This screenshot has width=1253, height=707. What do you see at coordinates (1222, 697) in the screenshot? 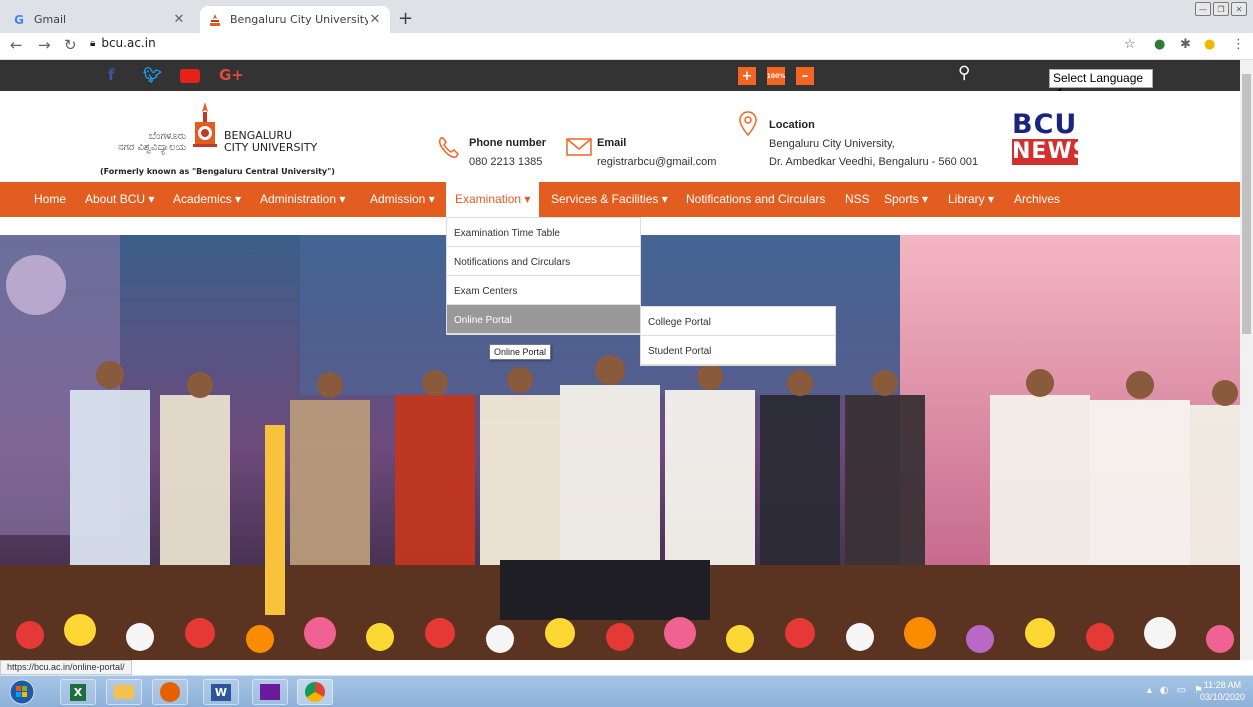
I see `clock-date: 03/10/2020` at bounding box center [1222, 697].